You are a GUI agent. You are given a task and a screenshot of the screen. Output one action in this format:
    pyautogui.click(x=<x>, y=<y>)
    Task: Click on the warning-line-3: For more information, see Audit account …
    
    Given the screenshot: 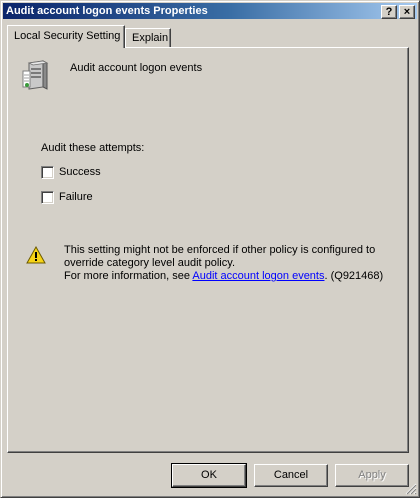 What is the action you would take?
    pyautogui.click(x=229, y=276)
    